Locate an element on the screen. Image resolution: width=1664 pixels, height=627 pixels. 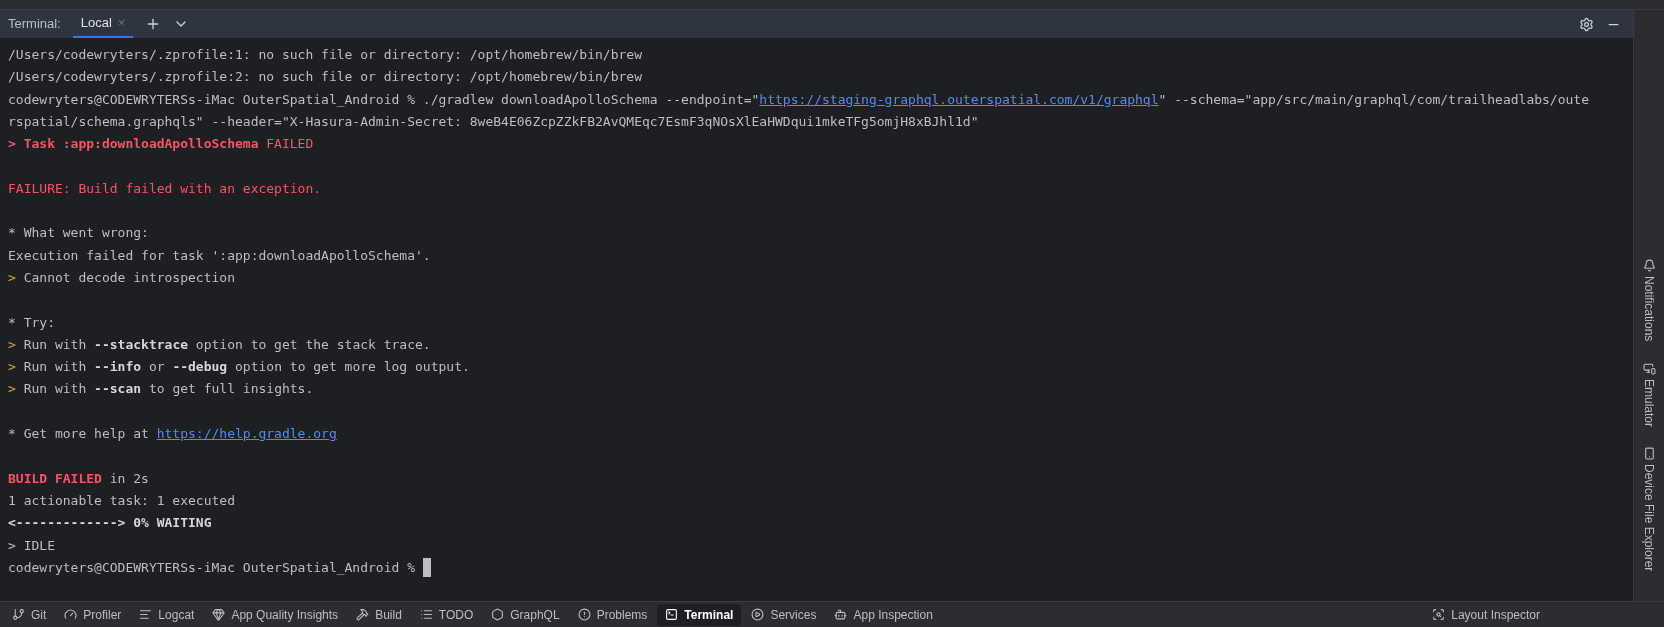
terminal-tab: Local × is located at coordinates (103, 24).